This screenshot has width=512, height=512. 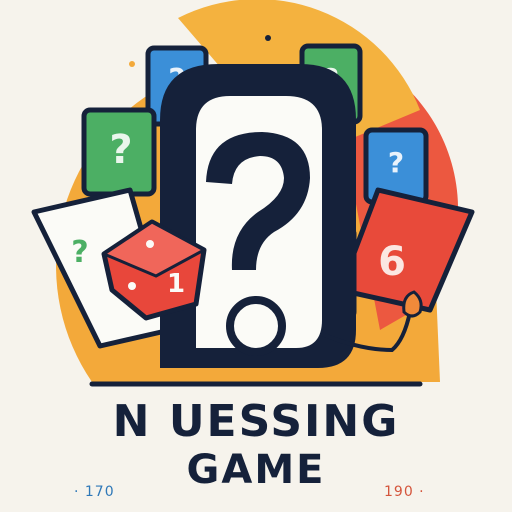 I want to click on green-card-left-glyph: ?, so click(x=120, y=150).